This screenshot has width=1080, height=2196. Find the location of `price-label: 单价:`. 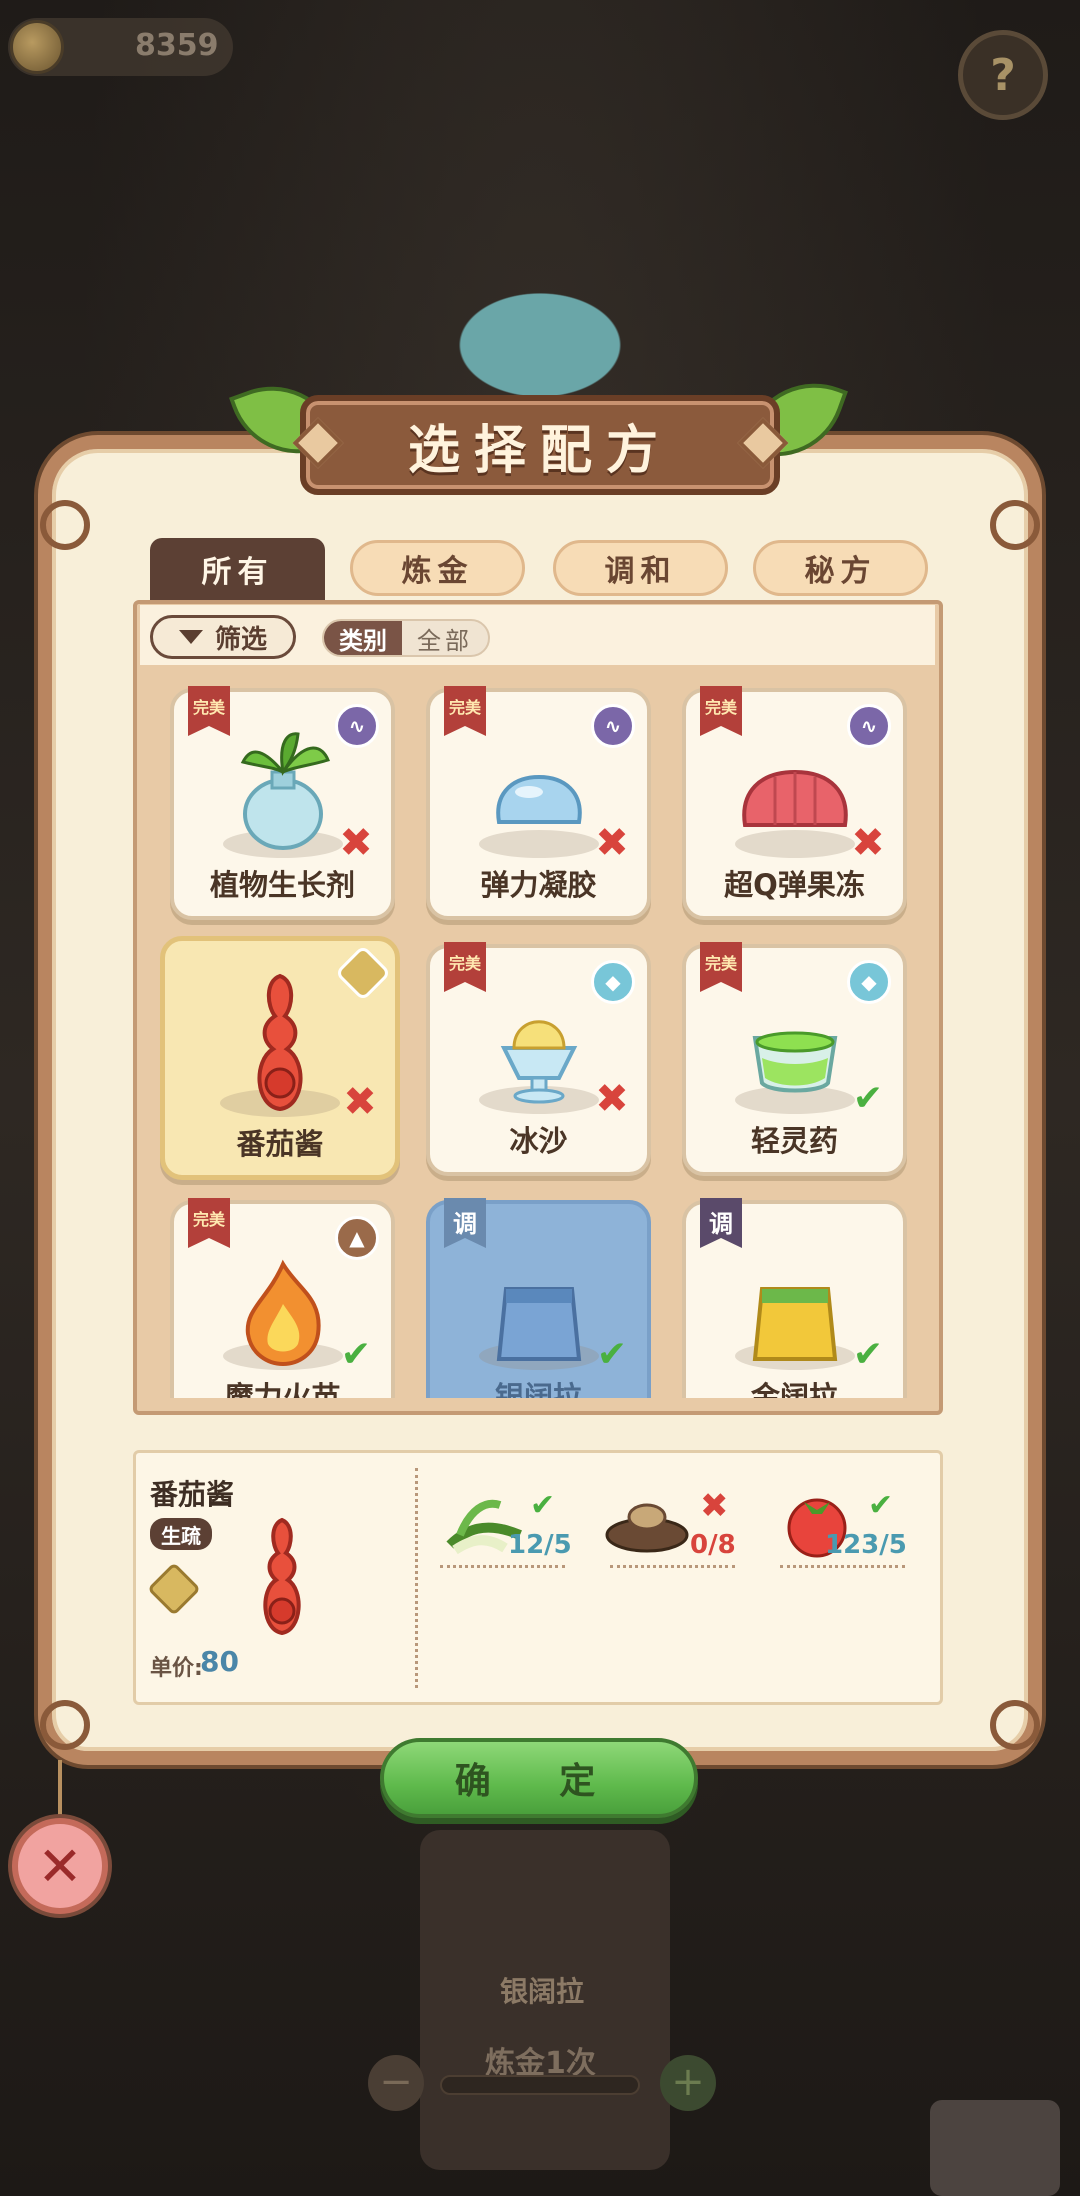

price-label: 单价: is located at coordinates (176, 1668).